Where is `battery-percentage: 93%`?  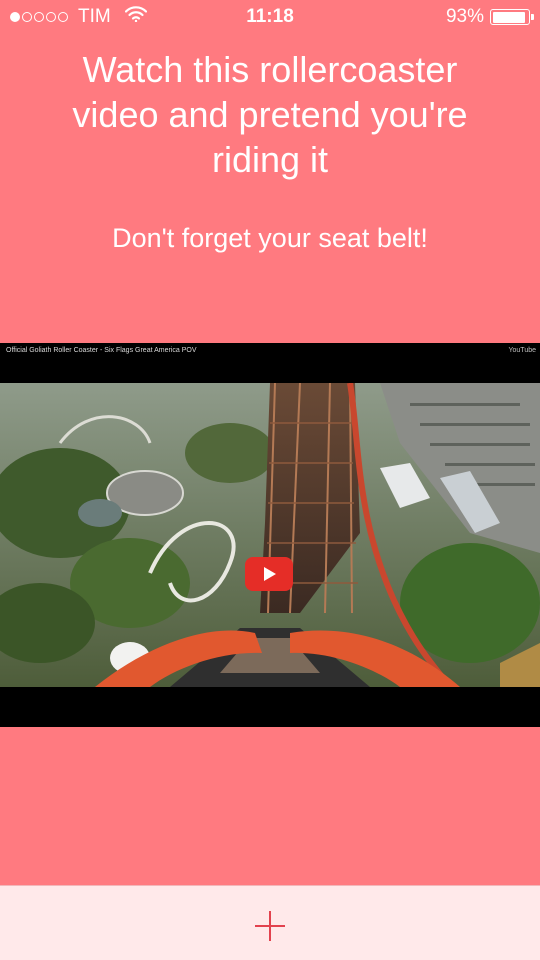
battery-percentage: 93% is located at coordinates (464, 16).